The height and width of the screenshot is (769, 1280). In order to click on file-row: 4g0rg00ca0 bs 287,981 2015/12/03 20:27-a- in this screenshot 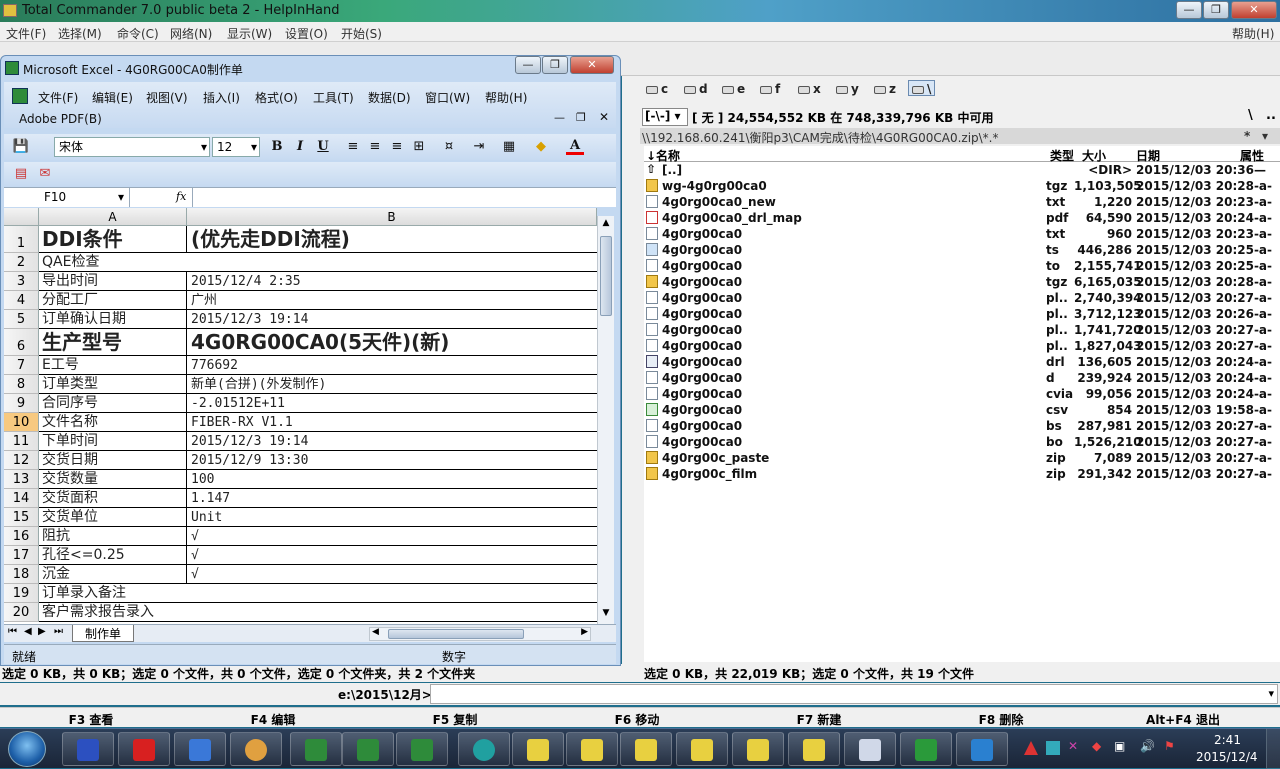, I will do `click(962, 426)`.